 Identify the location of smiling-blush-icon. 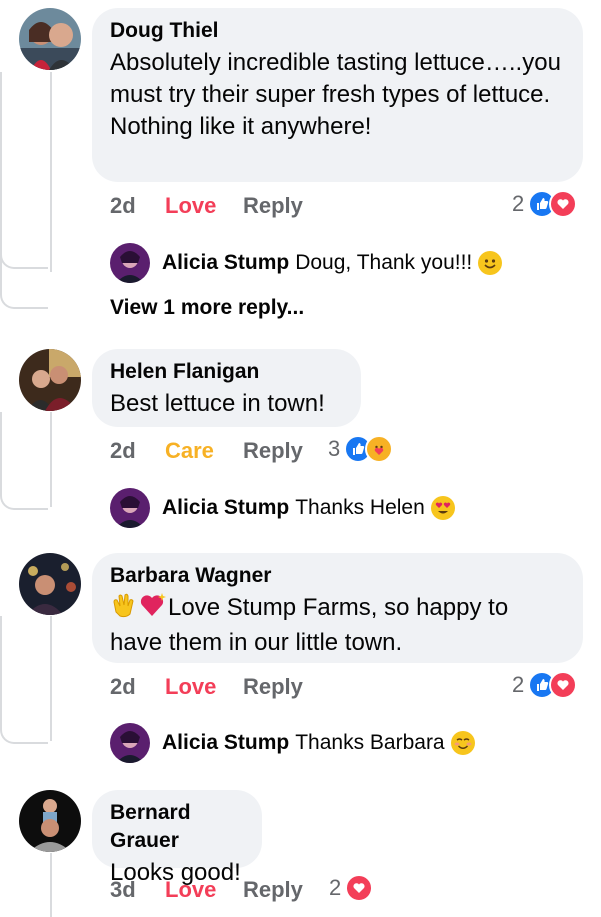
(462, 743).